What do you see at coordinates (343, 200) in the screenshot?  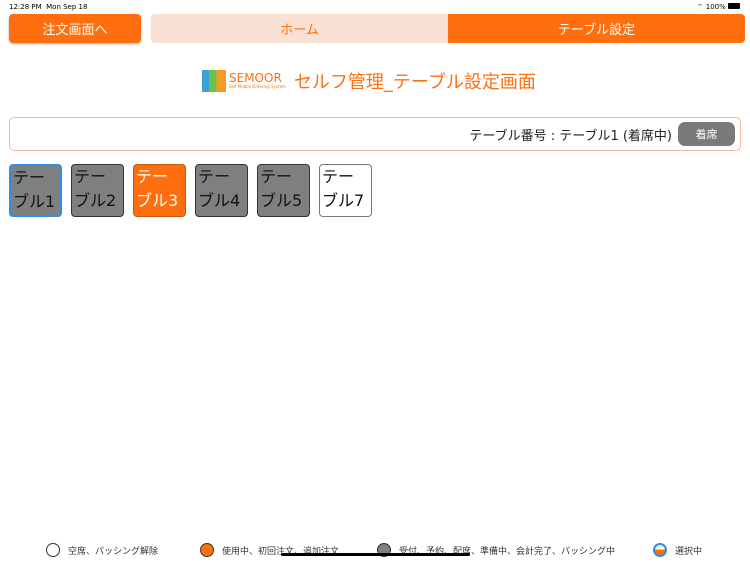 I see `table-label: ブル7` at bounding box center [343, 200].